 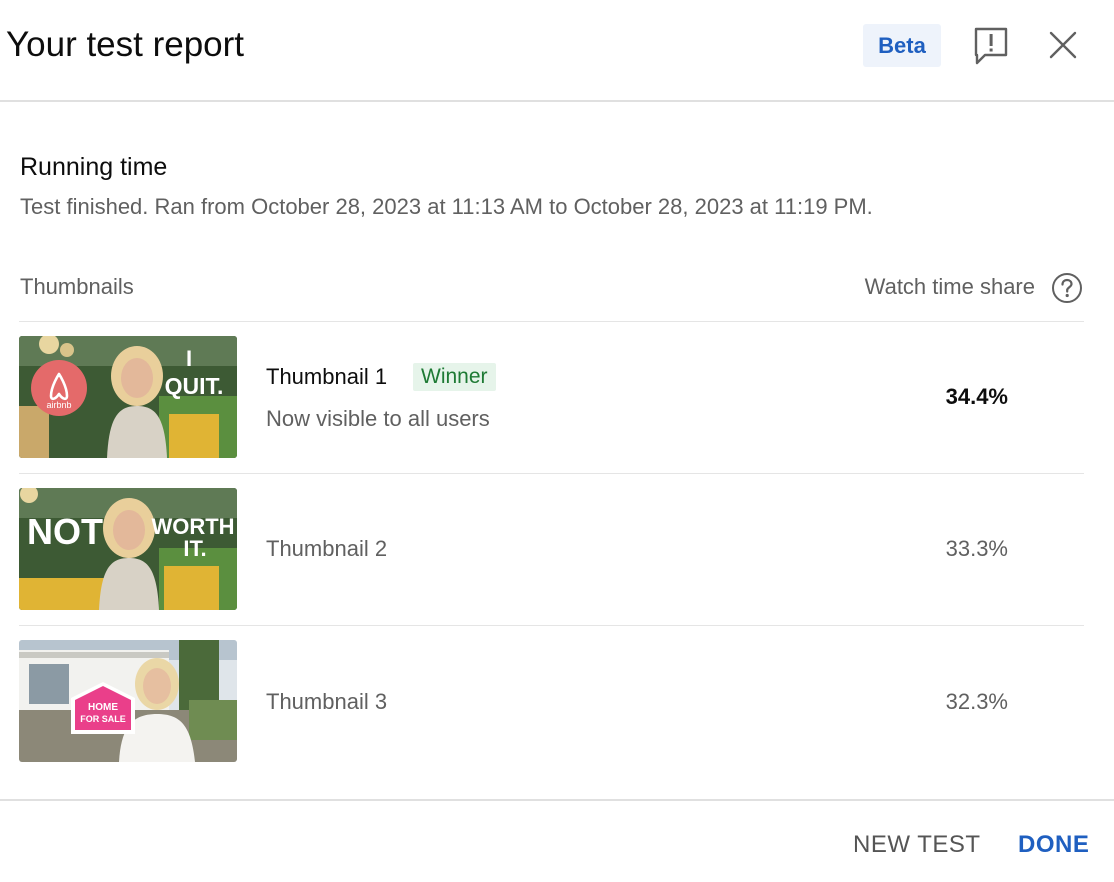 I want to click on thumbnail-image-2: NOT WORTH IT., so click(x=128, y=549).